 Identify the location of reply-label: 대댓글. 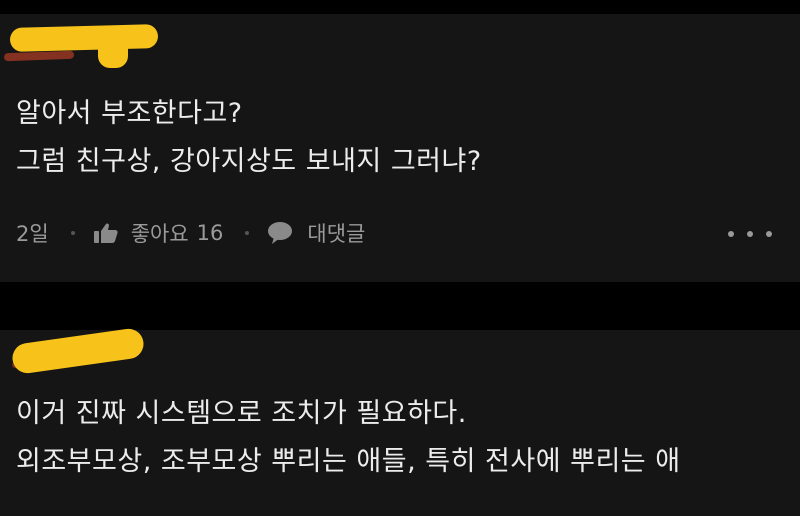
(336, 234).